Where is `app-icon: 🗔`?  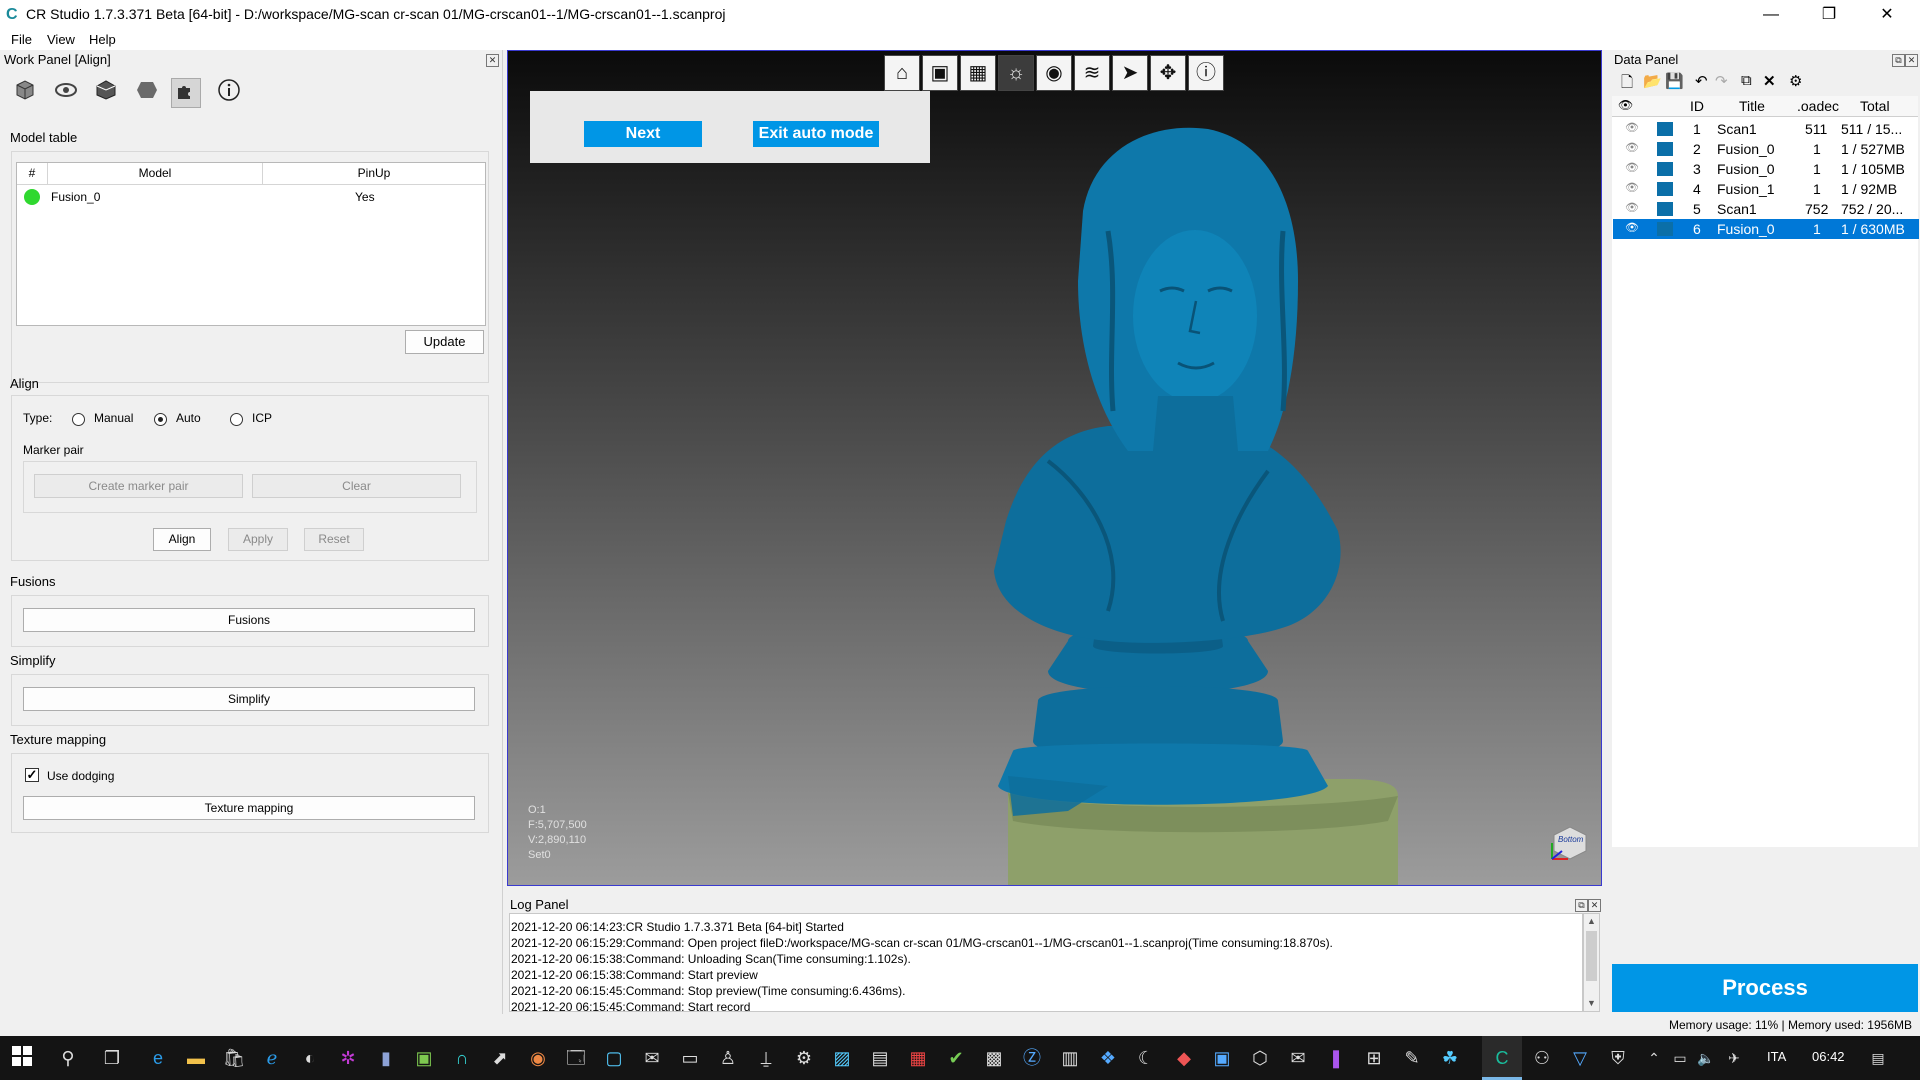
app-icon: 🗔 is located at coordinates (576, 1058).